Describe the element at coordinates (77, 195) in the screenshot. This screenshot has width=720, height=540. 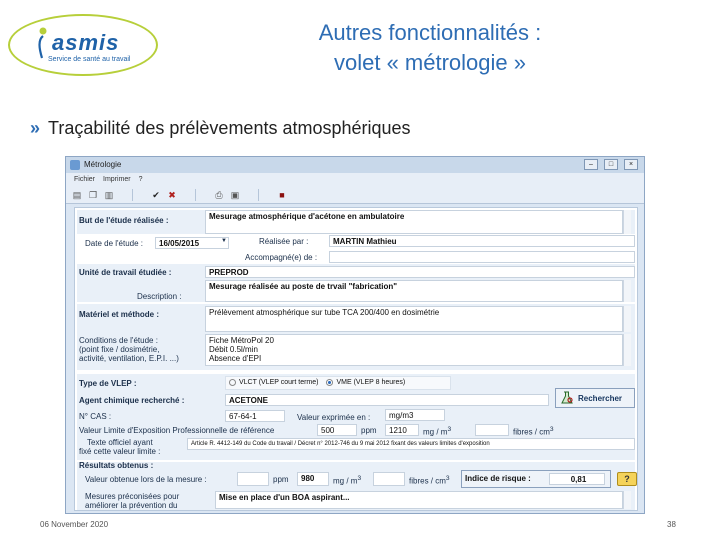
I see `new-icon: ▤` at that location.